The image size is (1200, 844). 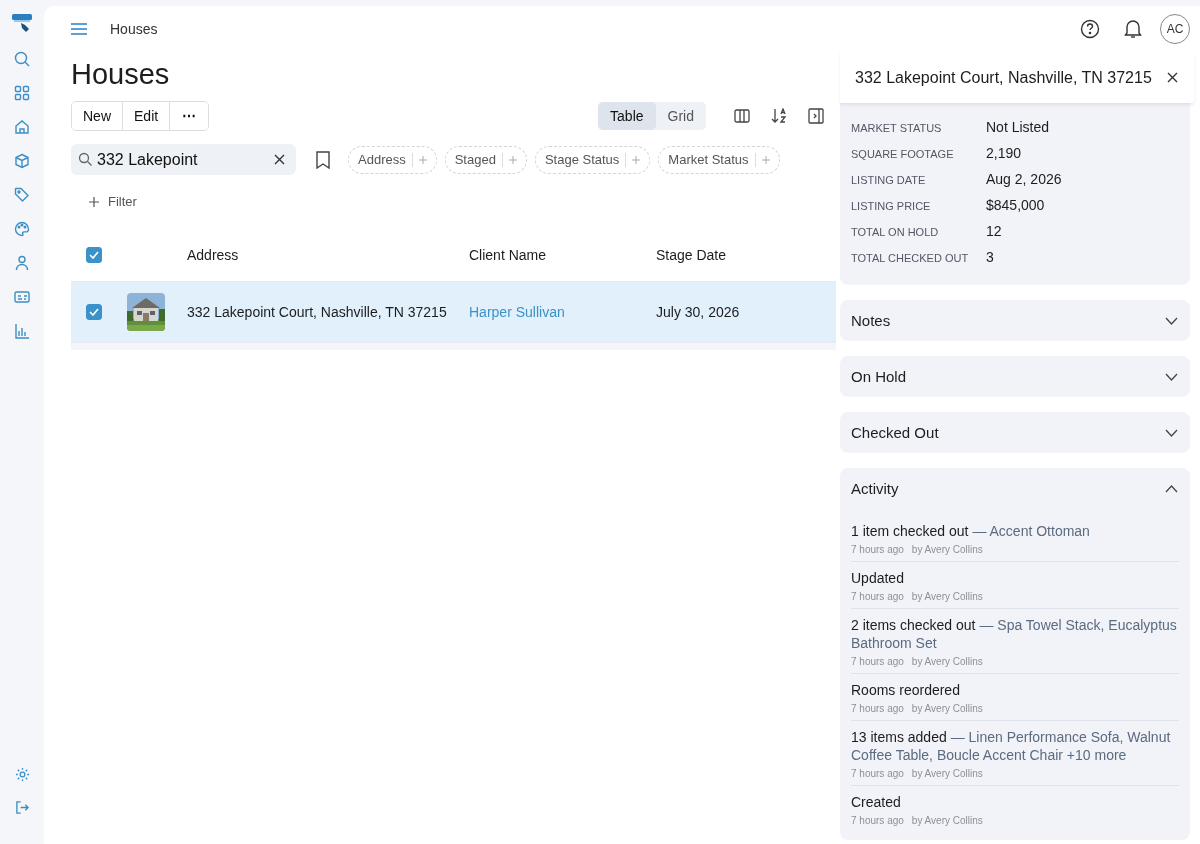 What do you see at coordinates (876, 802) in the screenshot?
I see `activity-text: Created` at bounding box center [876, 802].